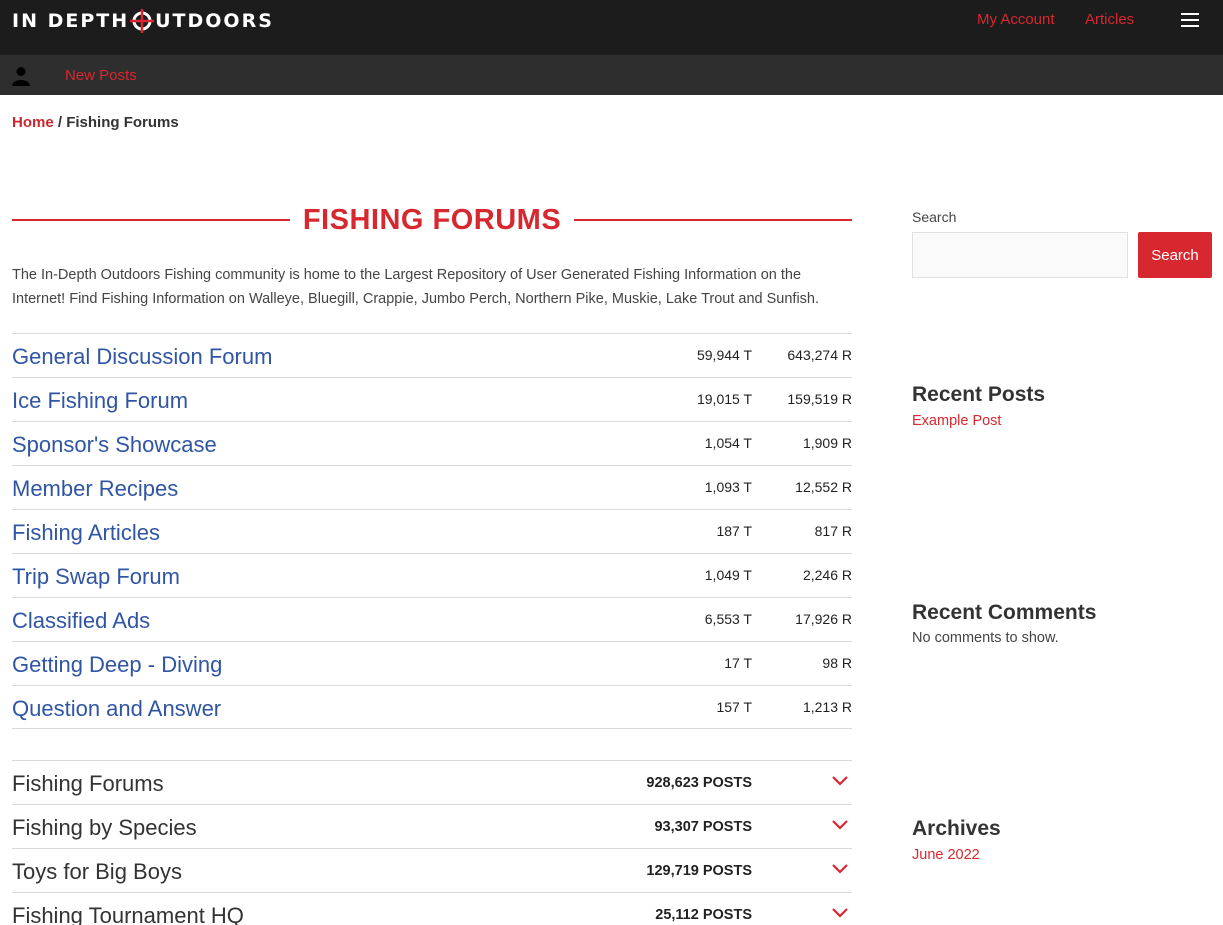  I want to click on forum-topics-count: 59,944 T, so click(724, 355).